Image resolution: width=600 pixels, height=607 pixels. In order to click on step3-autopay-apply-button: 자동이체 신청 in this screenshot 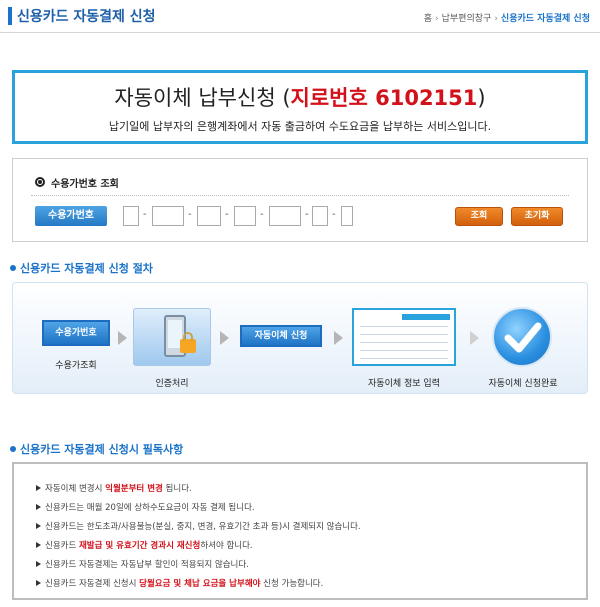, I will do `click(281, 336)`.